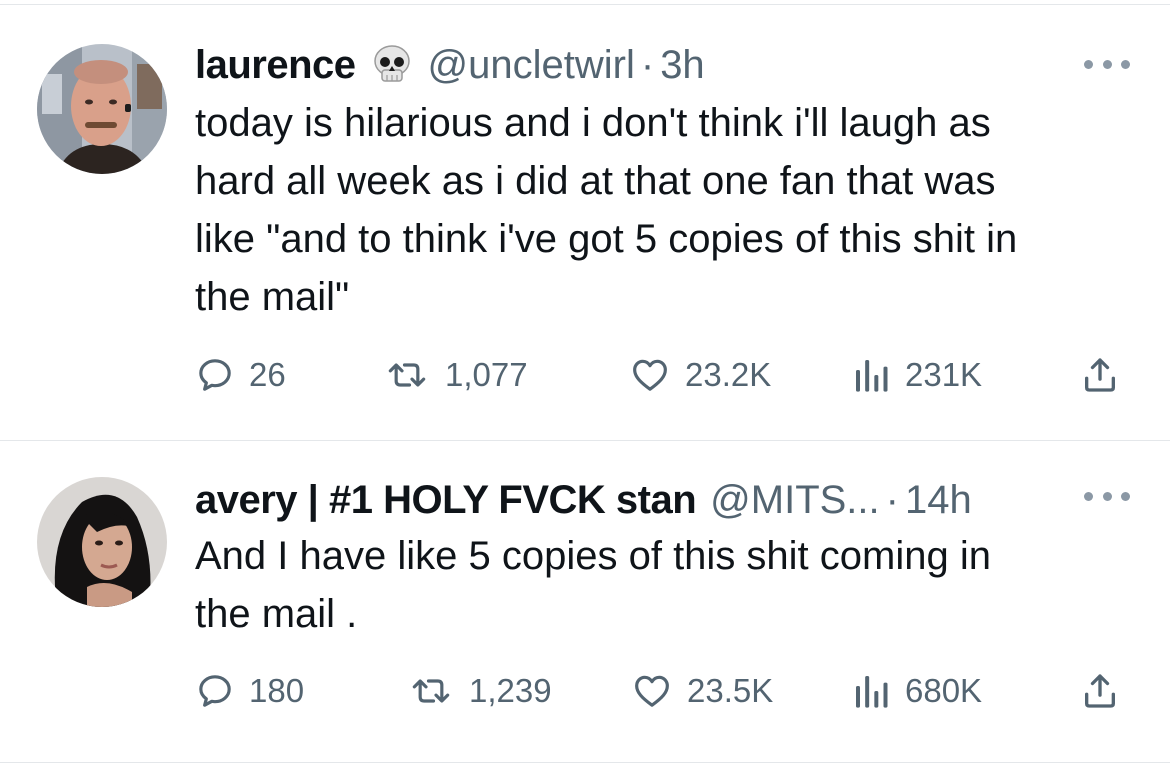 The height and width of the screenshot is (773, 1170). What do you see at coordinates (277, 690) in the screenshot?
I see `reply-count: 180` at bounding box center [277, 690].